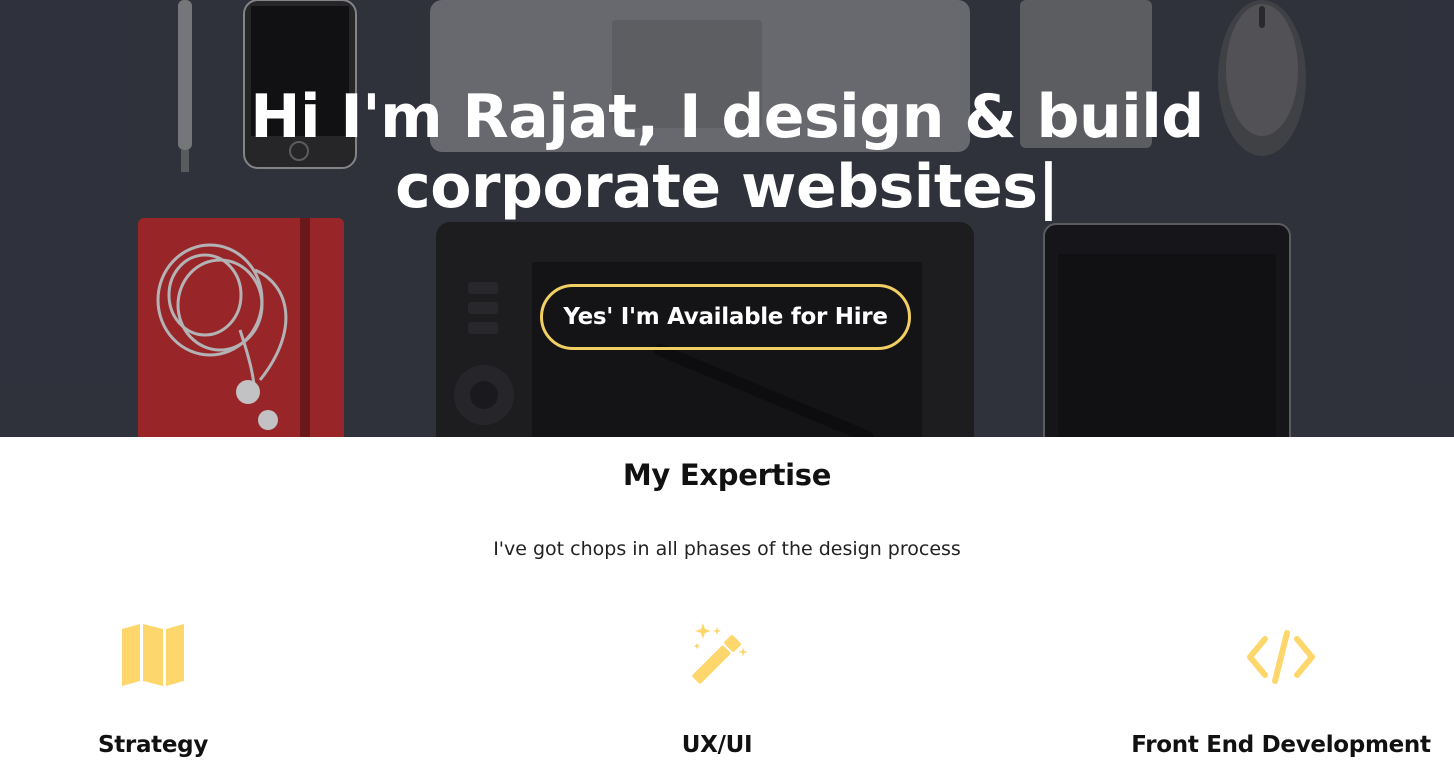 The image size is (1454, 764). I want to click on skill-strategy: Strategy, so click(153, 686).